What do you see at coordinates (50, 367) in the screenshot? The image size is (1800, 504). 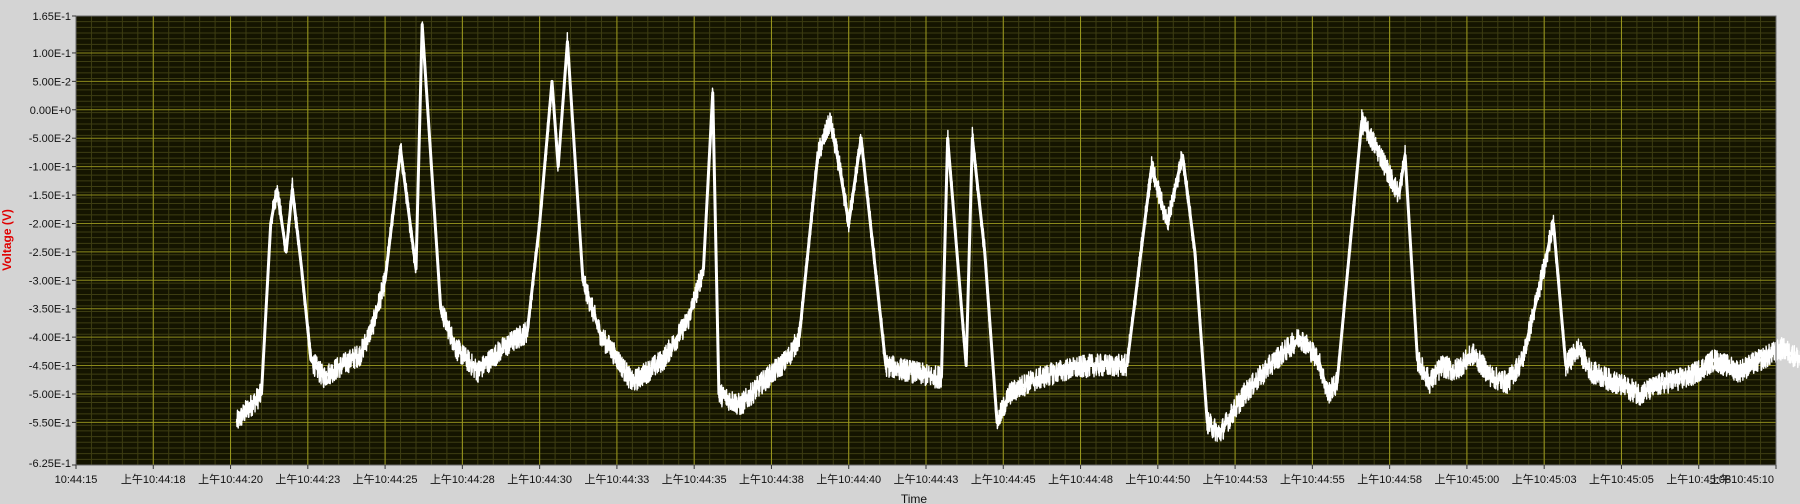 I see `y-tick-label: -4.50E-1` at bounding box center [50, 367].